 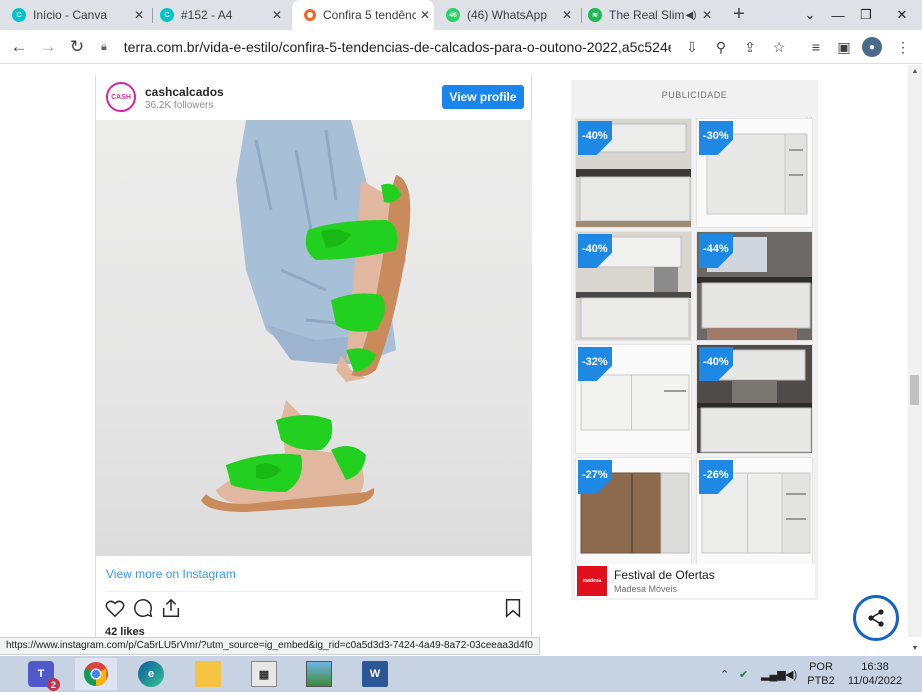 What do you see at coordinates (716, 249) in the screenshot?
I see `discount-text: -44%` at bounding box center [716, 249].